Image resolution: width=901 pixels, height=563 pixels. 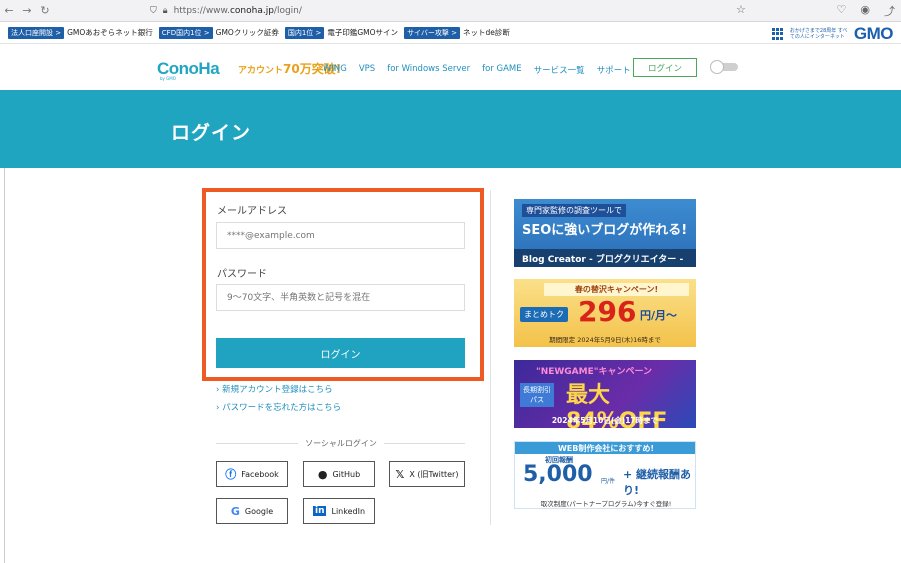 What do you see at coordinates (537, 395) in the screenshot?
I see `banner-tag: 長期割引パス` at bounding box center [537, 395].